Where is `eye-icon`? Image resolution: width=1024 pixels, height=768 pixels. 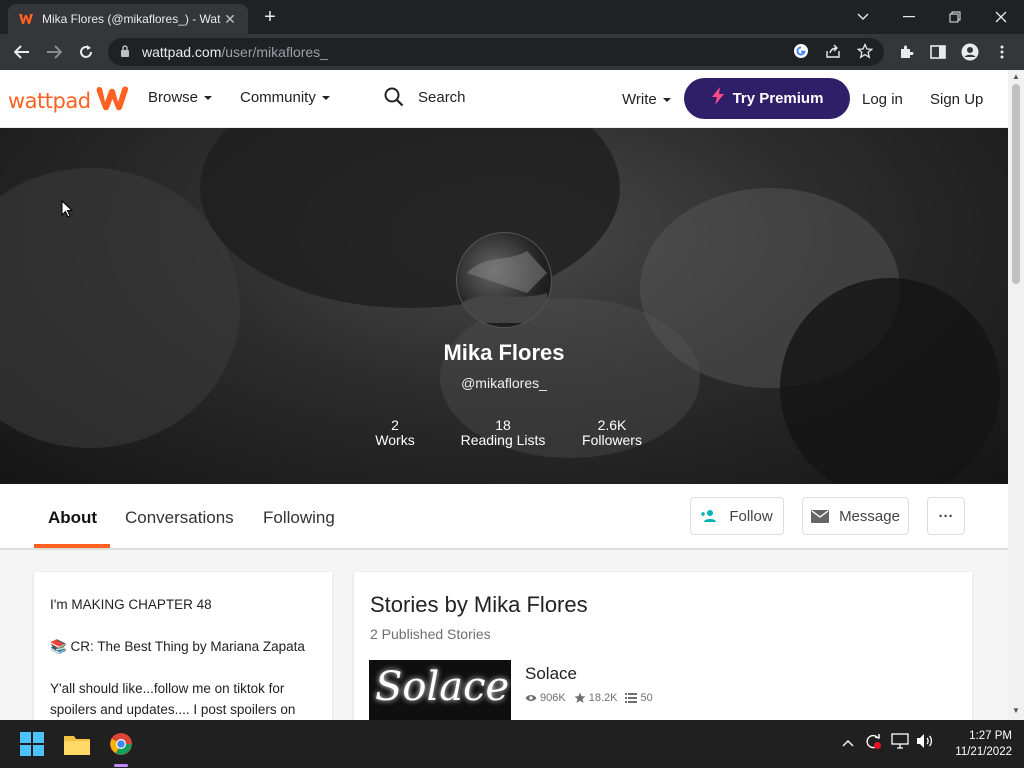
eye-icon is located at coordinates (531, 698).